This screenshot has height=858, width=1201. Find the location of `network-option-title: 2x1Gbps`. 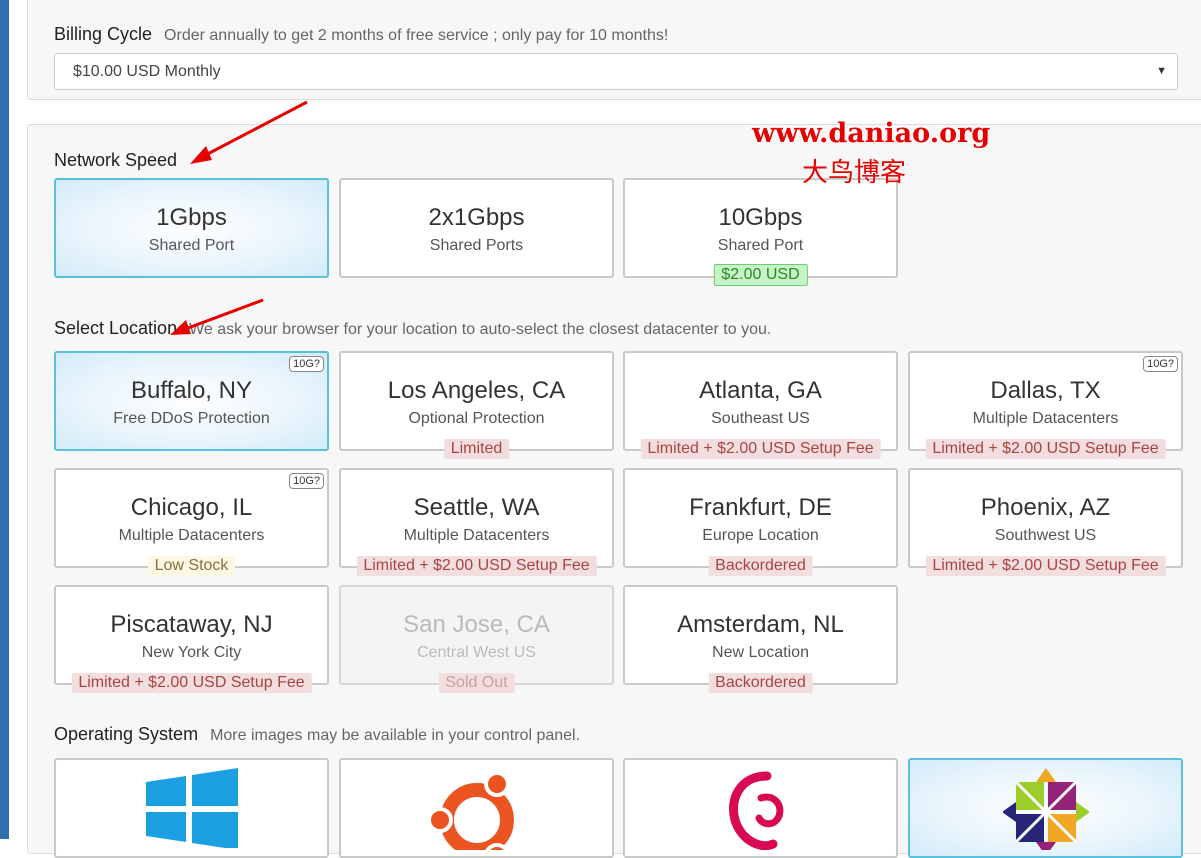

network-option-title: 2x1Gbps is located at coordinates (476, 217).